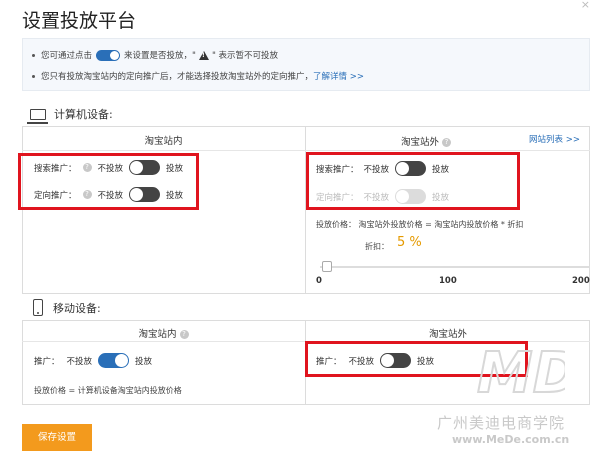  What do you see at coordinates (108, 55) in the screenshot?
I see `toggle-example-icon` at bounding box center [108, 55].